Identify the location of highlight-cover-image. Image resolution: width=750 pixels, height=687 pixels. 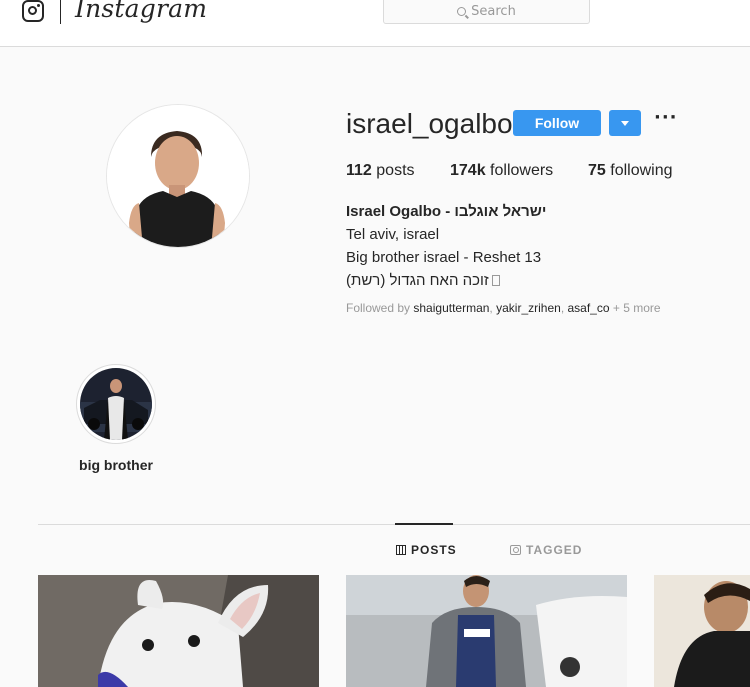
(116, 404).